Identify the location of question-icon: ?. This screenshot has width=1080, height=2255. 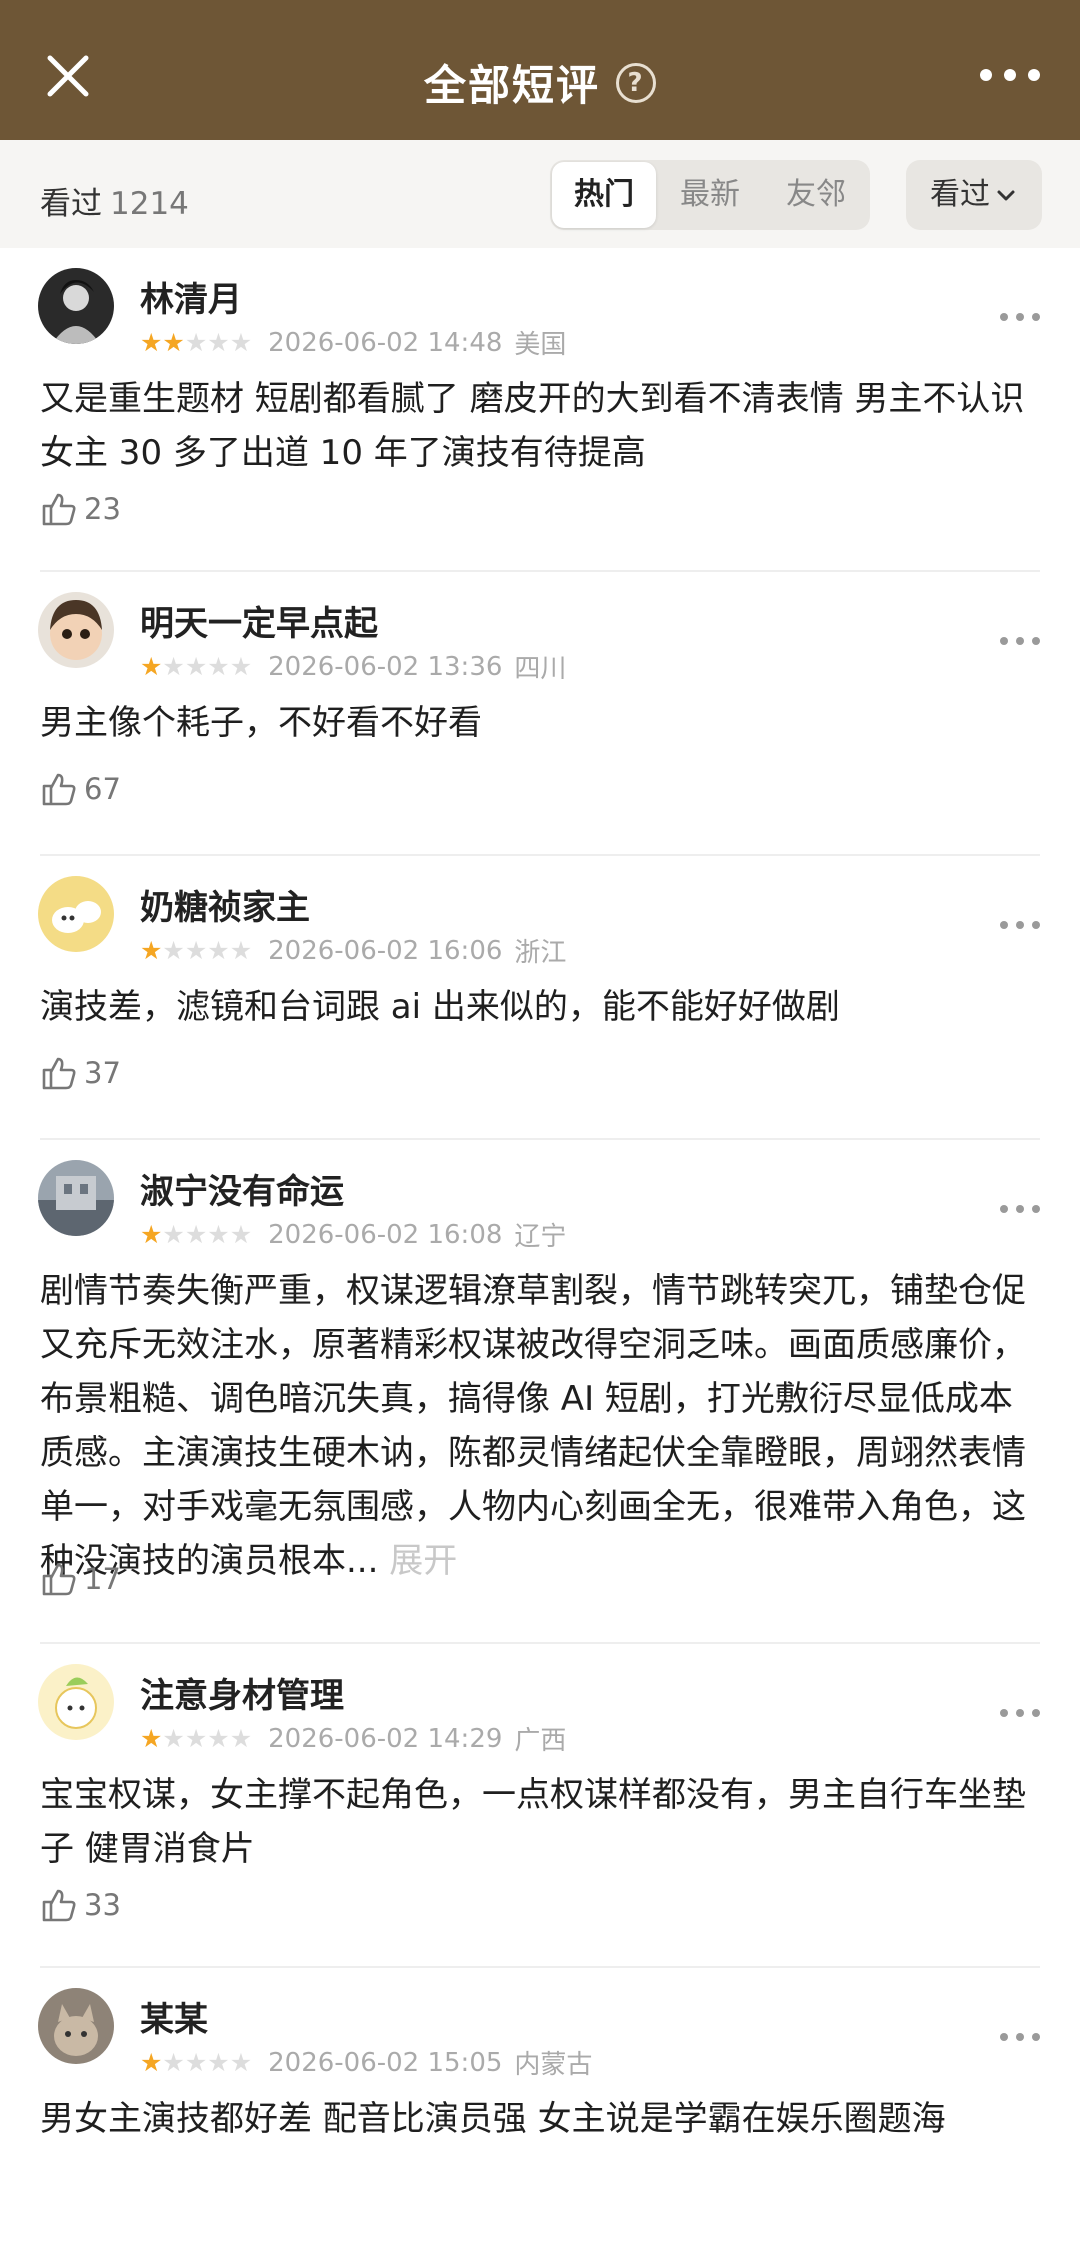
(636, 82).